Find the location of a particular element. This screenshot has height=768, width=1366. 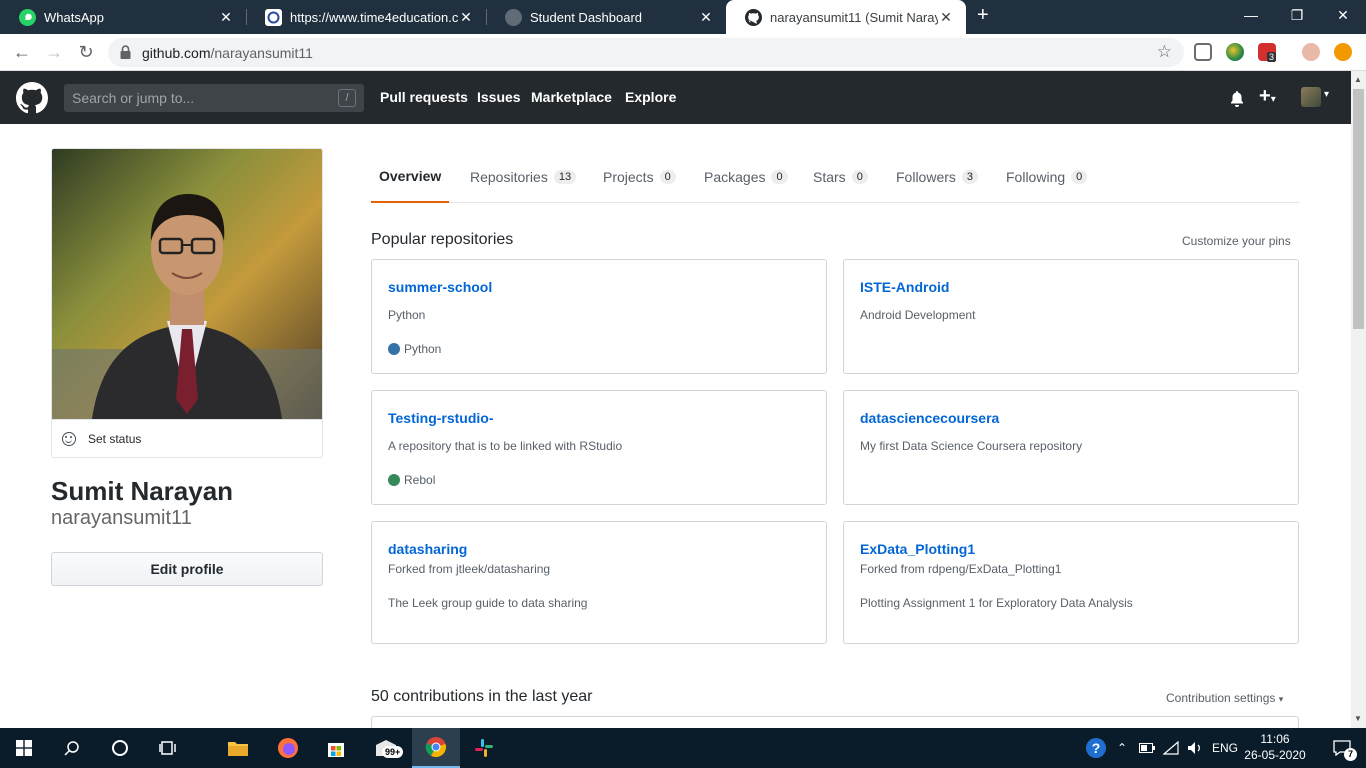

mail-icon: 99+ is located at coordinates (386, 748).